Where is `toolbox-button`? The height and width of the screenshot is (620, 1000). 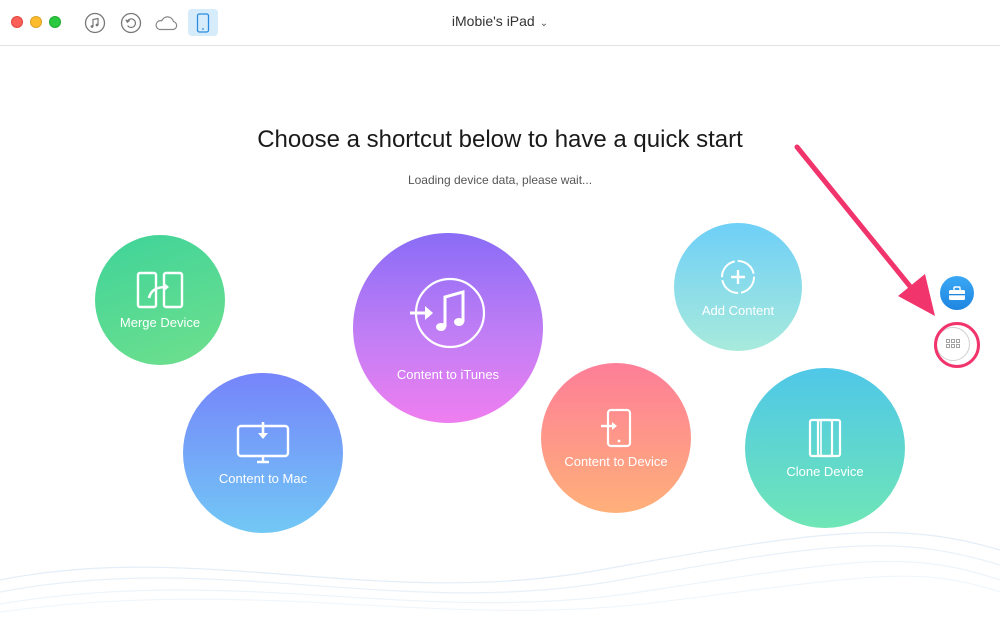 toolbox-button is located at coordinates (957, 293).